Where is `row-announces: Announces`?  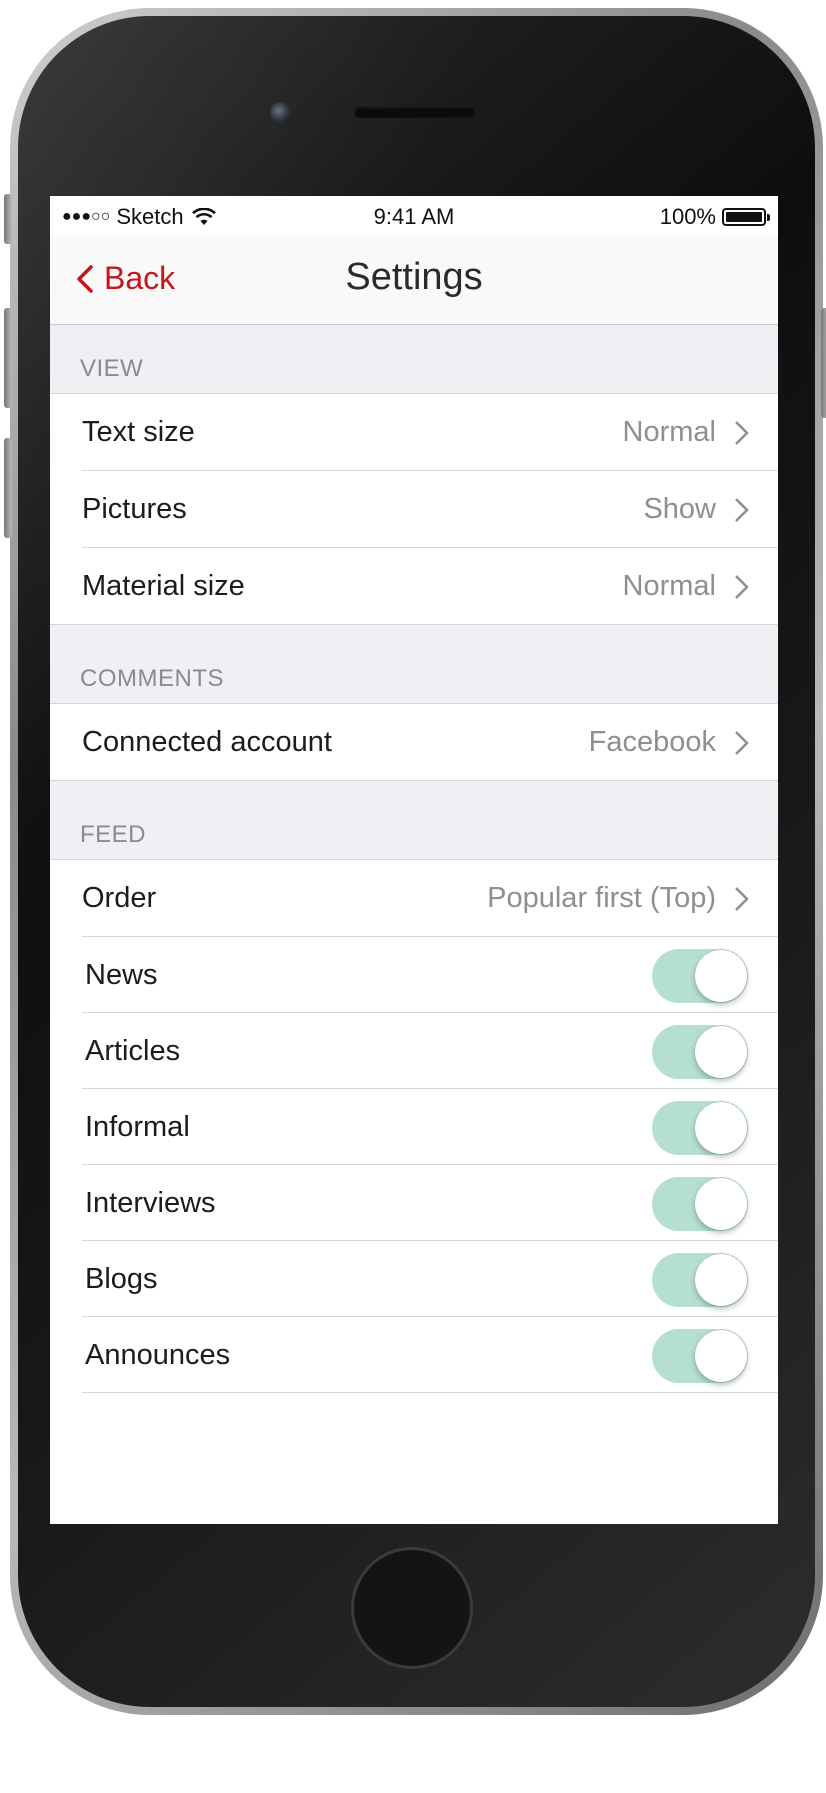 row-announces: Announces is located at coordinates (414, 1355).